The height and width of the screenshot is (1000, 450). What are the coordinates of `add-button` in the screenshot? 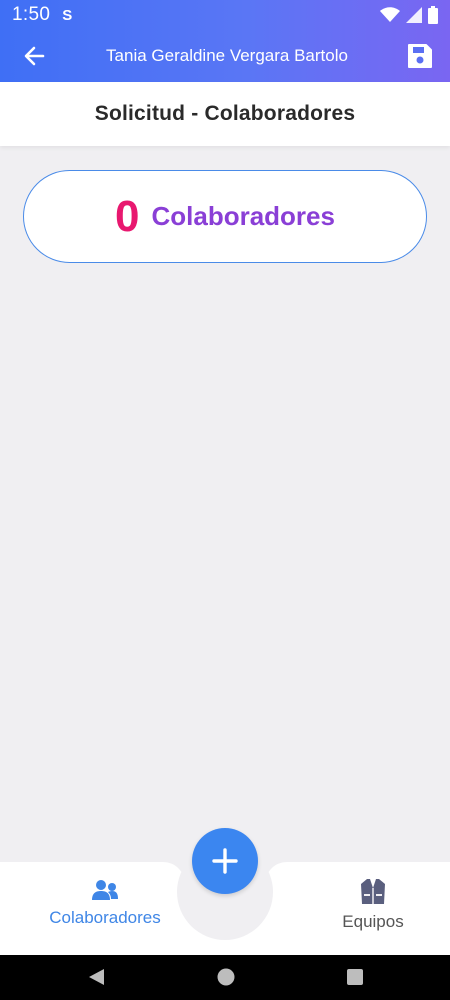 It's located at (225, 861).